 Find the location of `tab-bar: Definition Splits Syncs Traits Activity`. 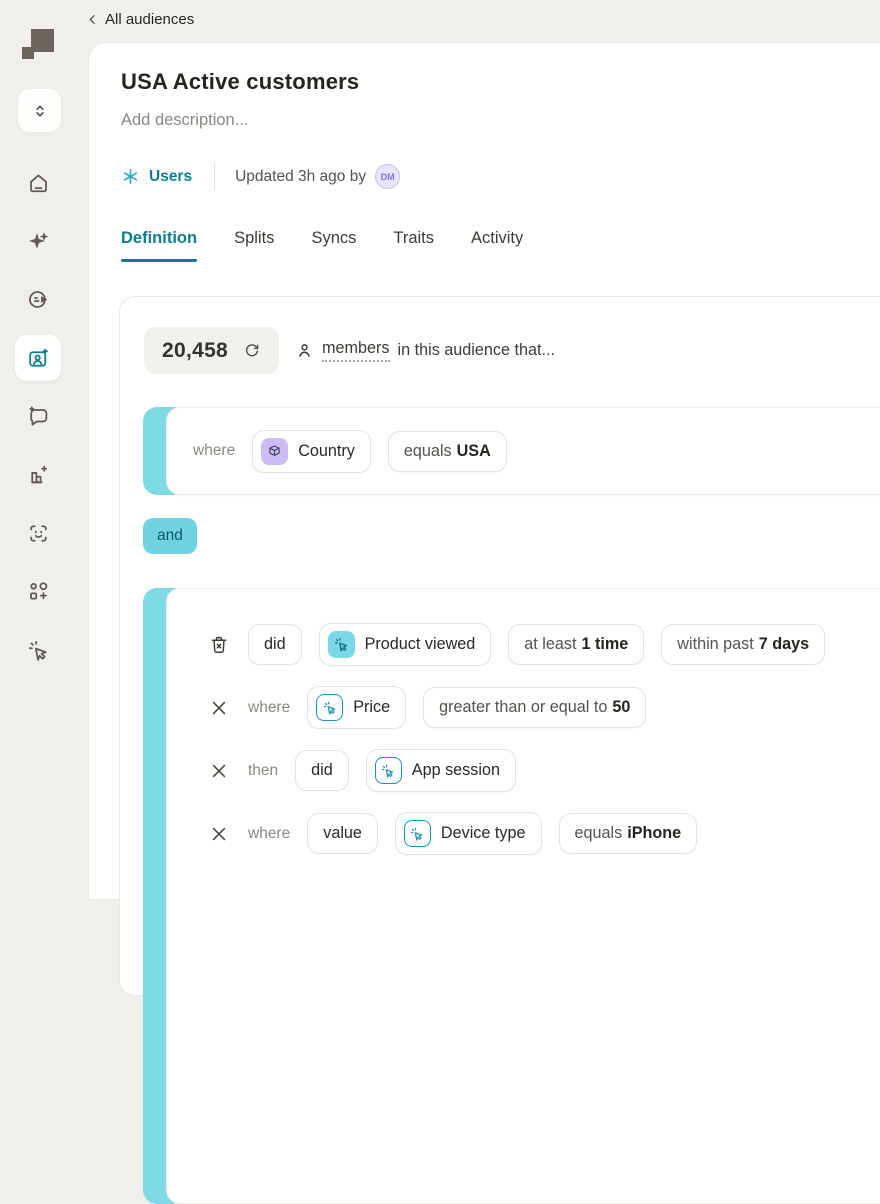

tab-bar: Definition Splits Syncs Traits Activity is located at coordinates (322, 245).